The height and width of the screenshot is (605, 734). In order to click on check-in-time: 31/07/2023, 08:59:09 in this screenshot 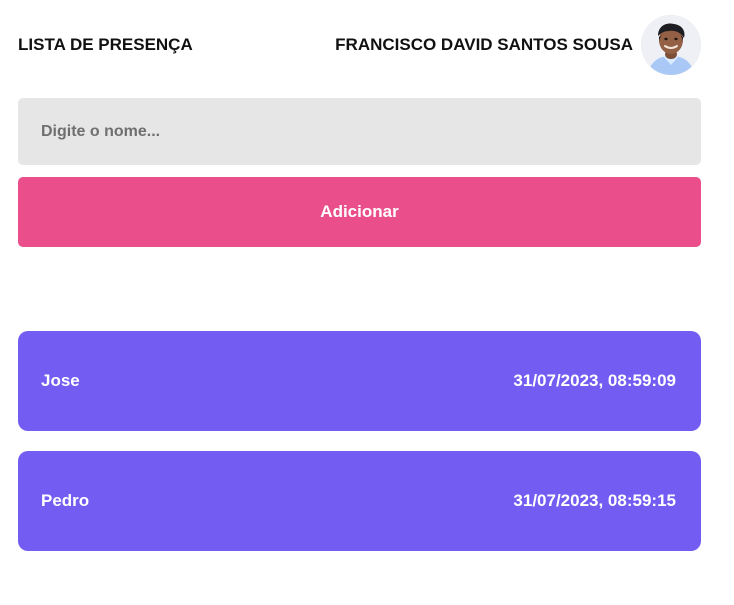, I will do `click(594, 380)`.